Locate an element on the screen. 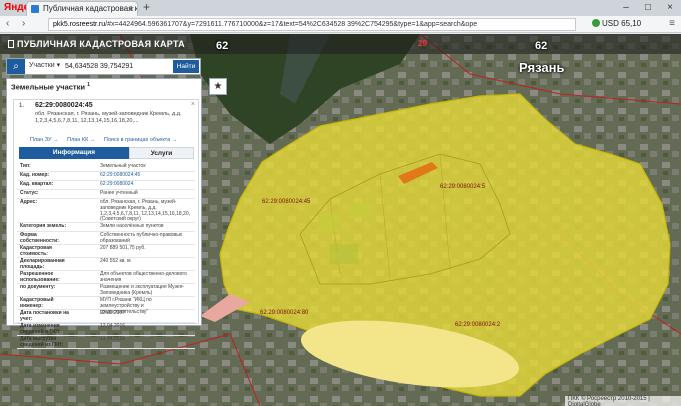 The image size is (681, 406). map-title: ПУБЛИЧНАЯ КАДАСТРОВАЯ КАРТА is located at coordinates (96, 44).